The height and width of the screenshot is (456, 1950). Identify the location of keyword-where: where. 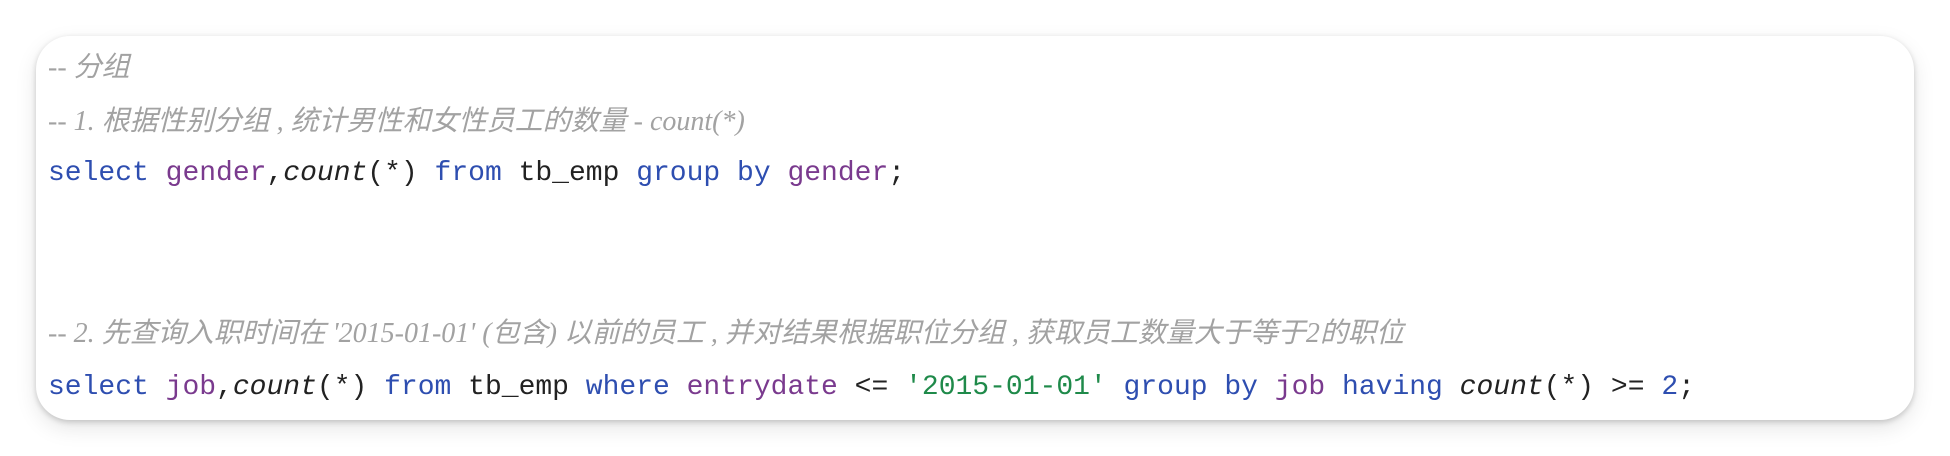
(627, 387).